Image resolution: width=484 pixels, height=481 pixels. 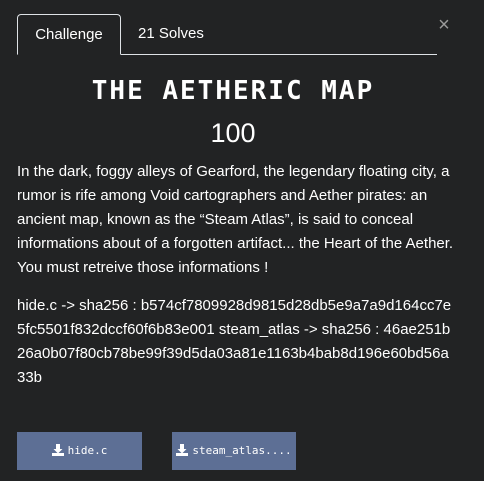 I want to click on close-icon: ×, so click(x=444, y=25).